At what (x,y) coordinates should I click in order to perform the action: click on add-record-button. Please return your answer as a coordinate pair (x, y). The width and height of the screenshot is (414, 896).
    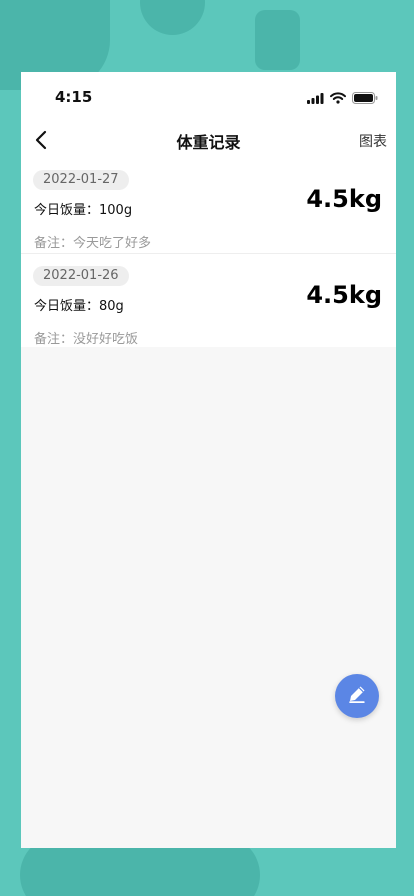
    Looking at the image, I should click on (357, 696).